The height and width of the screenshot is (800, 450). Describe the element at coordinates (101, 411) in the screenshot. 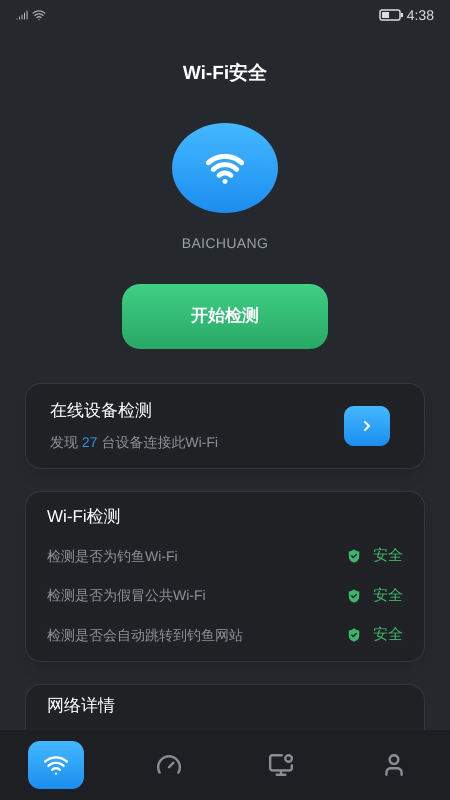

I see `card-title: 在线设备检测` at that location.